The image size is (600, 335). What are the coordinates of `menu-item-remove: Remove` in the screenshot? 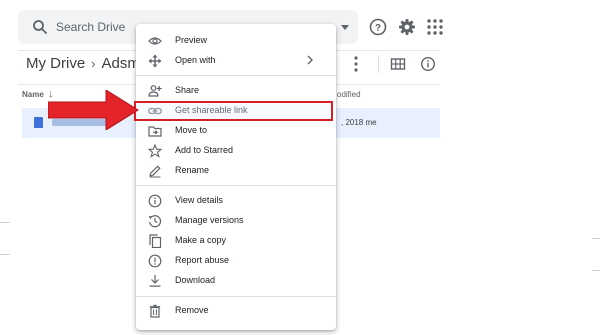 It's located at (236, 311).